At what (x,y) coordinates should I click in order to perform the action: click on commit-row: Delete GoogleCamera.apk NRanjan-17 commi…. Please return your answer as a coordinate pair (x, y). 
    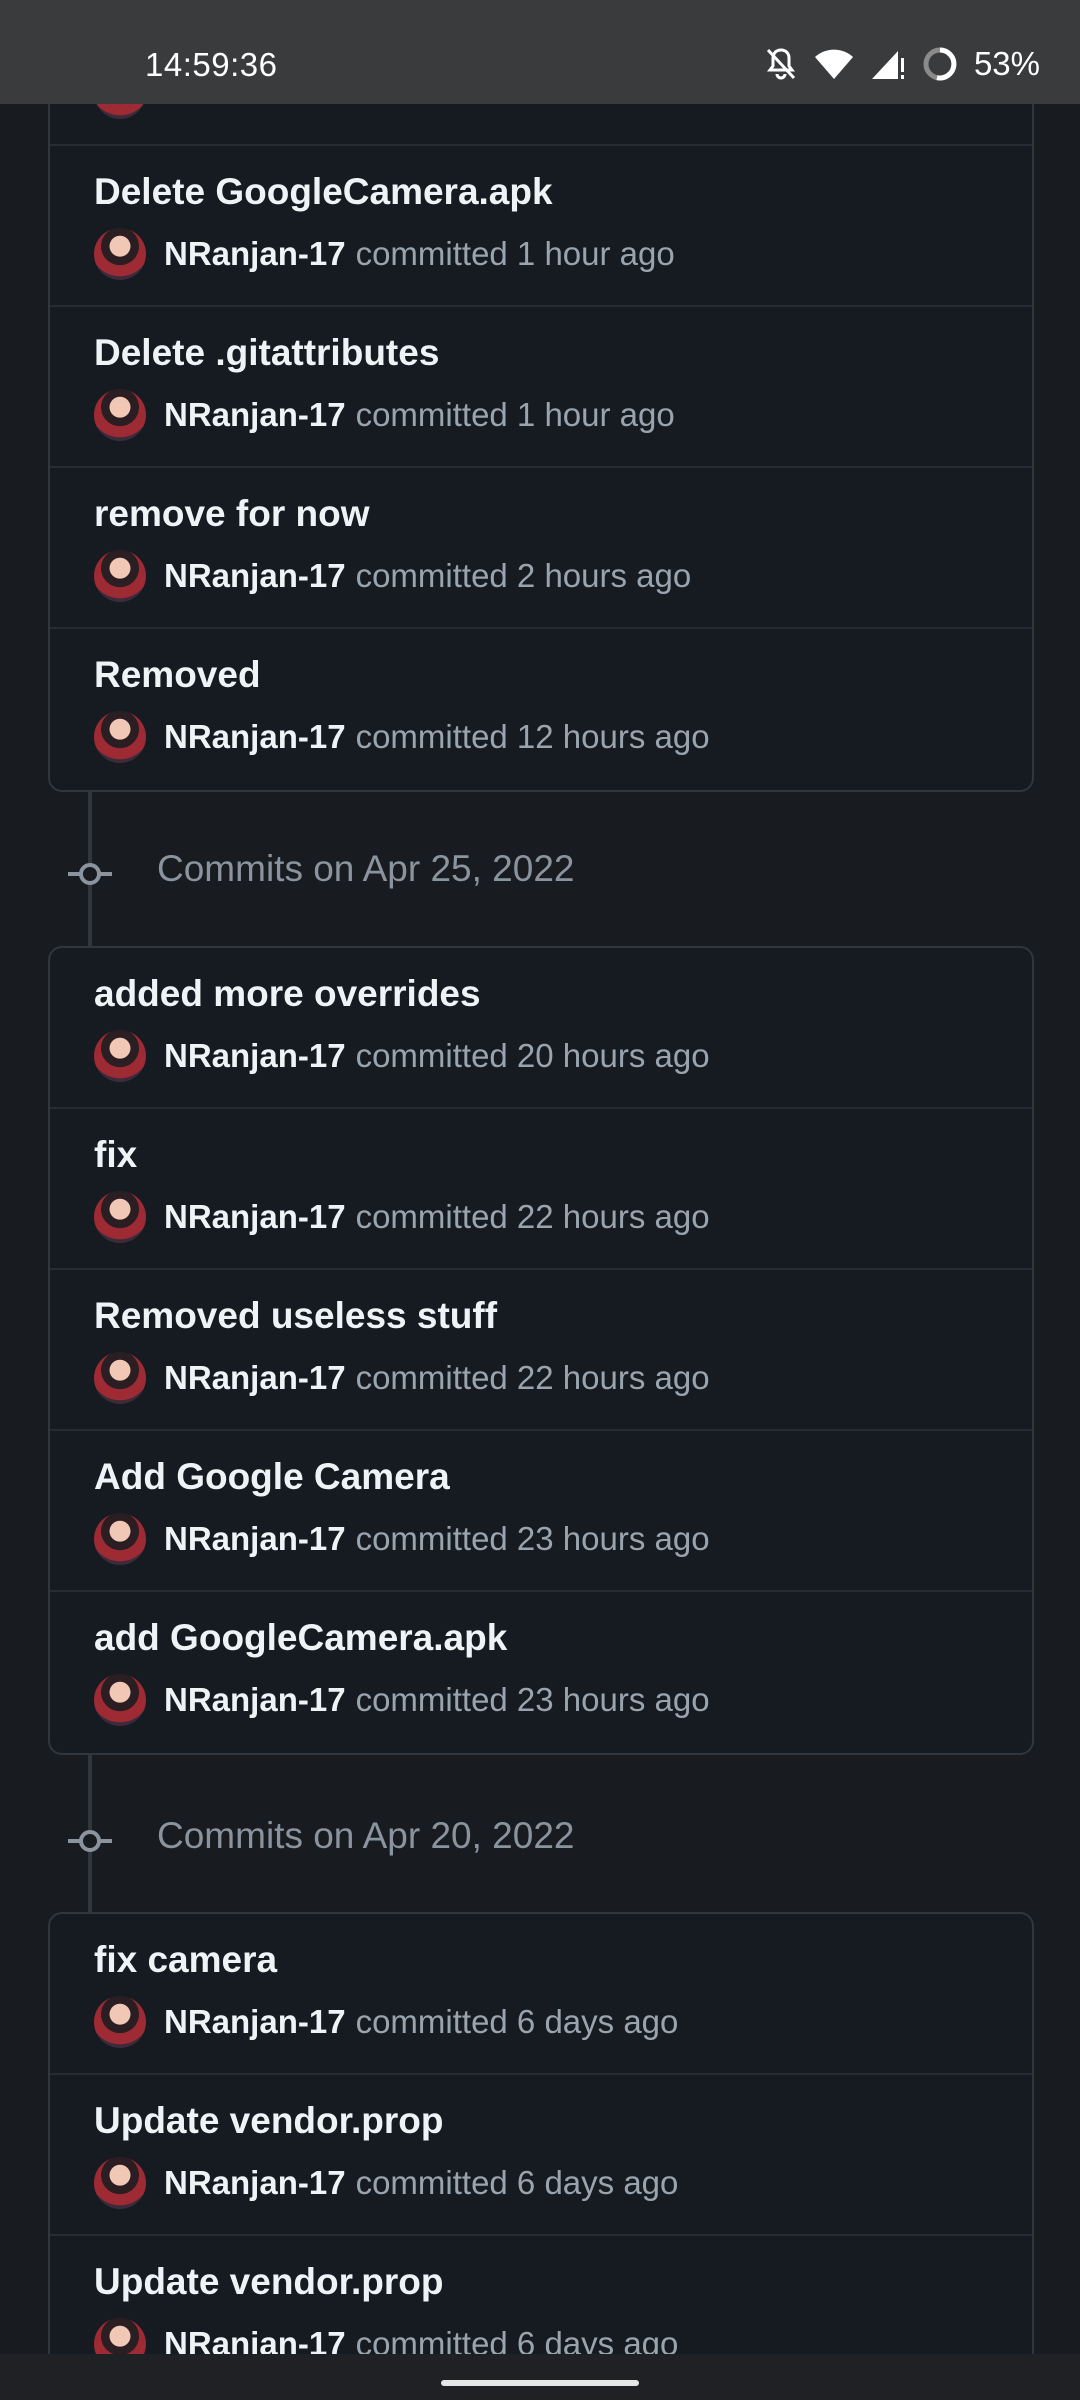
    Looking at the image, I should click on (541, 226).